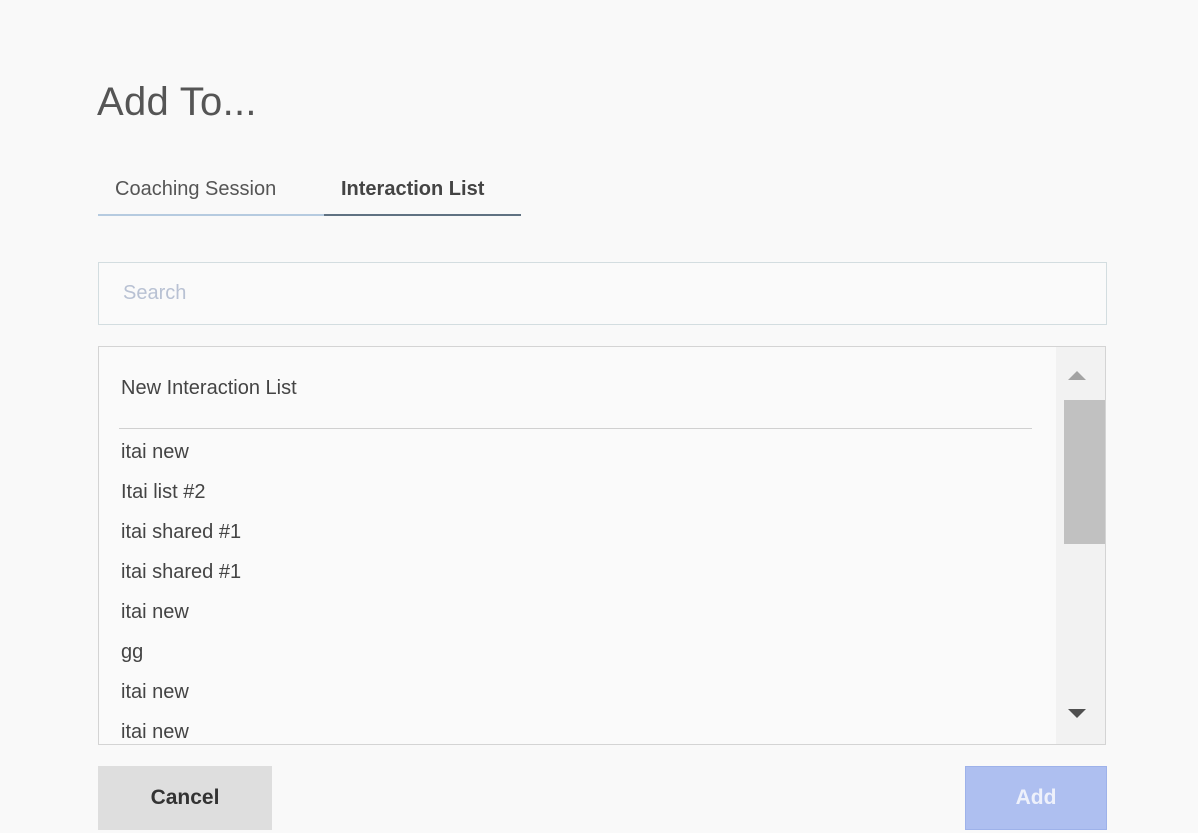 The image size is (1198, 833). What do you see at coordinates (209, 388) in the screenshot?
I see `new-interaction-list-item: New Interaction List` at bounding box center [209, 388].